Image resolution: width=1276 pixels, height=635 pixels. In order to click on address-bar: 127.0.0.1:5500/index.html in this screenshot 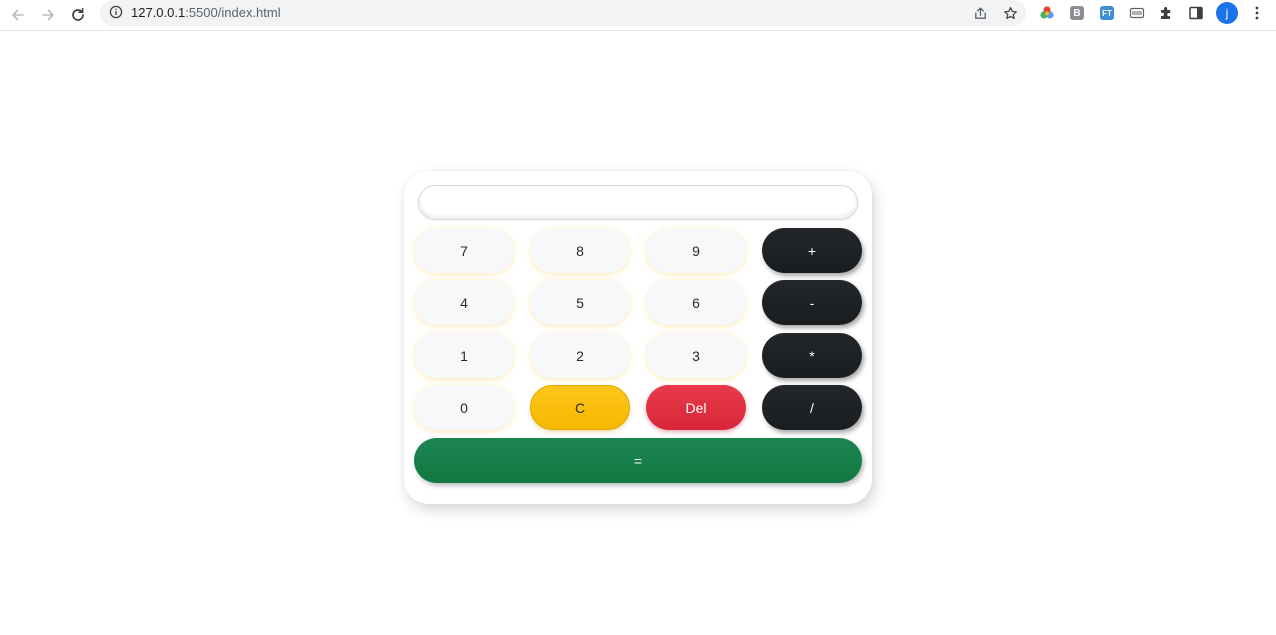, I will do `click(563, 13)`.